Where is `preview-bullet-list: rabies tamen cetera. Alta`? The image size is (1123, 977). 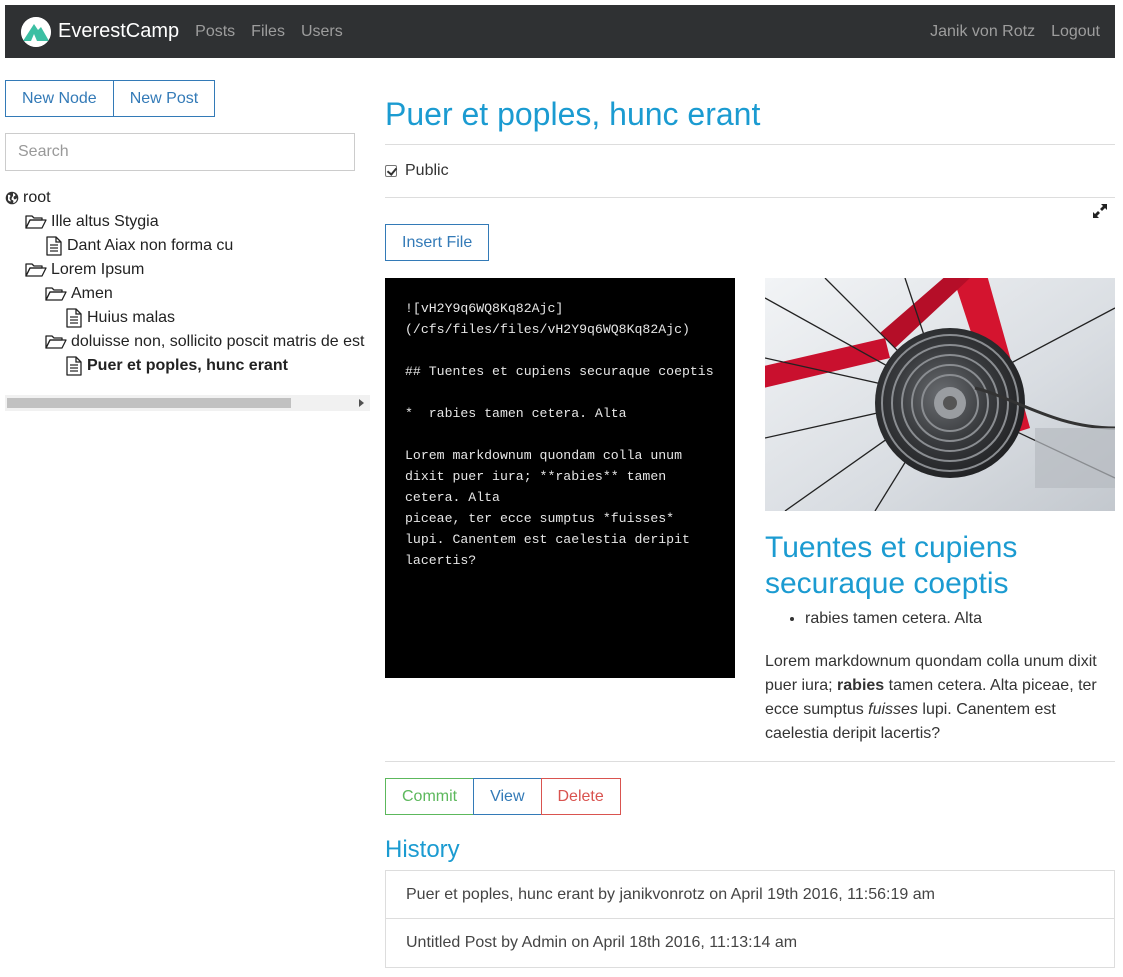
preview-bullet-list: rabies tamen cetera. Alta is located at coordinates (893, 619).